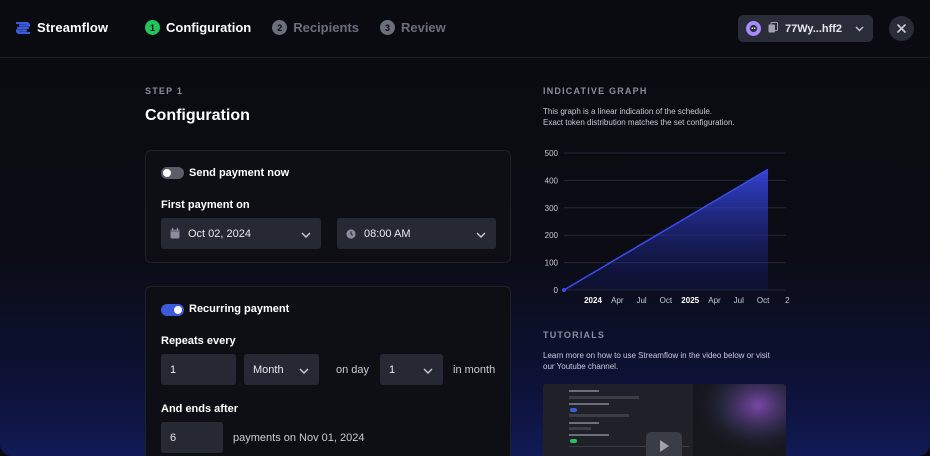  Describe the element at coordinates (574, 335) in the screenshot. I see `tutorials-section-title: TUTORIALS` at that location.